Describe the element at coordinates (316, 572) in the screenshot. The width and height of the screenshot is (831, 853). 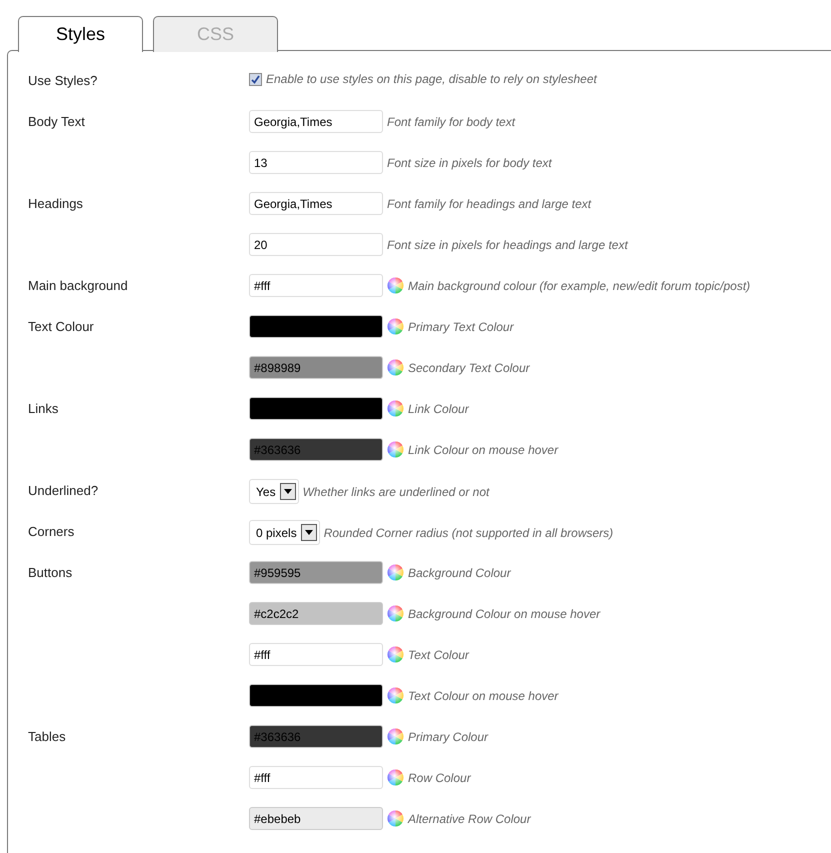
I see `color-field: #959595` at that location.